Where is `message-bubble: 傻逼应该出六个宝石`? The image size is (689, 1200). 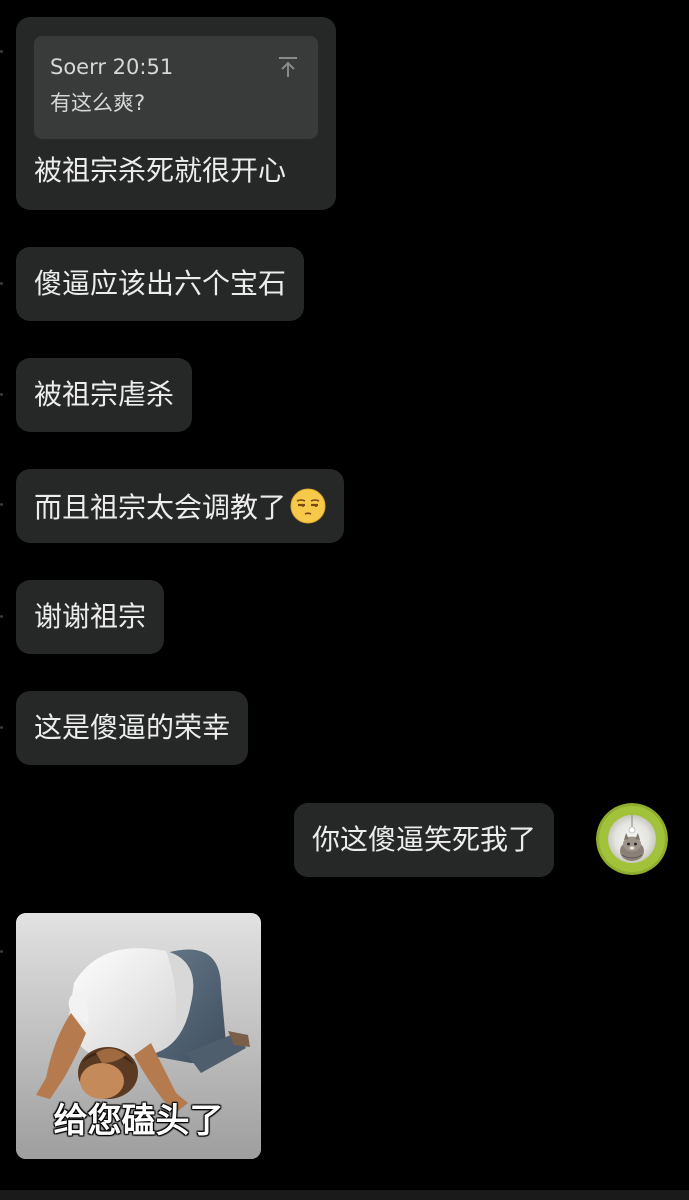
message-bubble: 傻逼应该出六个宝石 is located at coordinates (160, 284).